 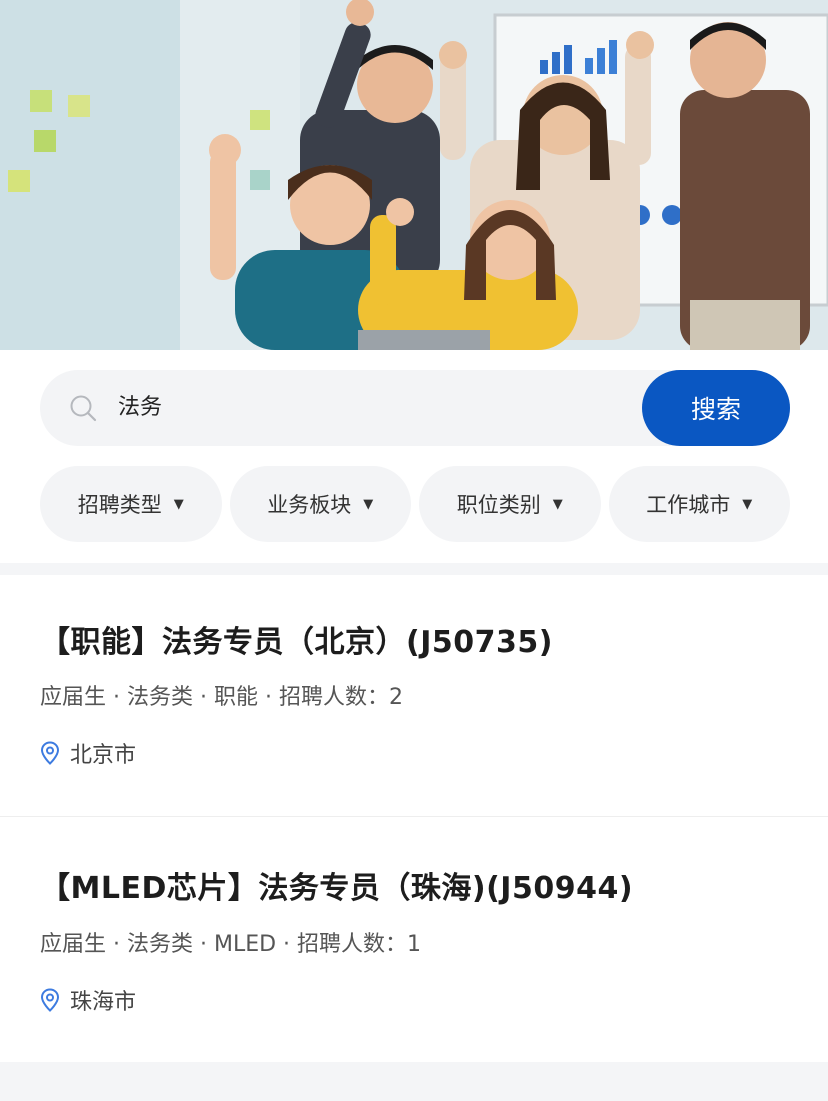 What do you see at coordinates (498, 505) in the screenshot?
I see `filter-label: 职位类别` at bounding box center [498, 505].